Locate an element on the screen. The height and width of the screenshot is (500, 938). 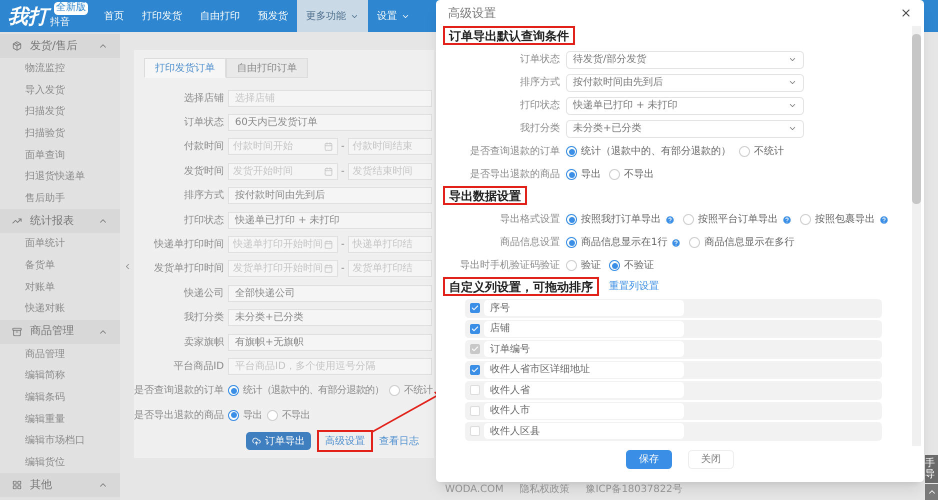
sidebar-item: 编辑市场档口 is located at coordinates (60, 441).